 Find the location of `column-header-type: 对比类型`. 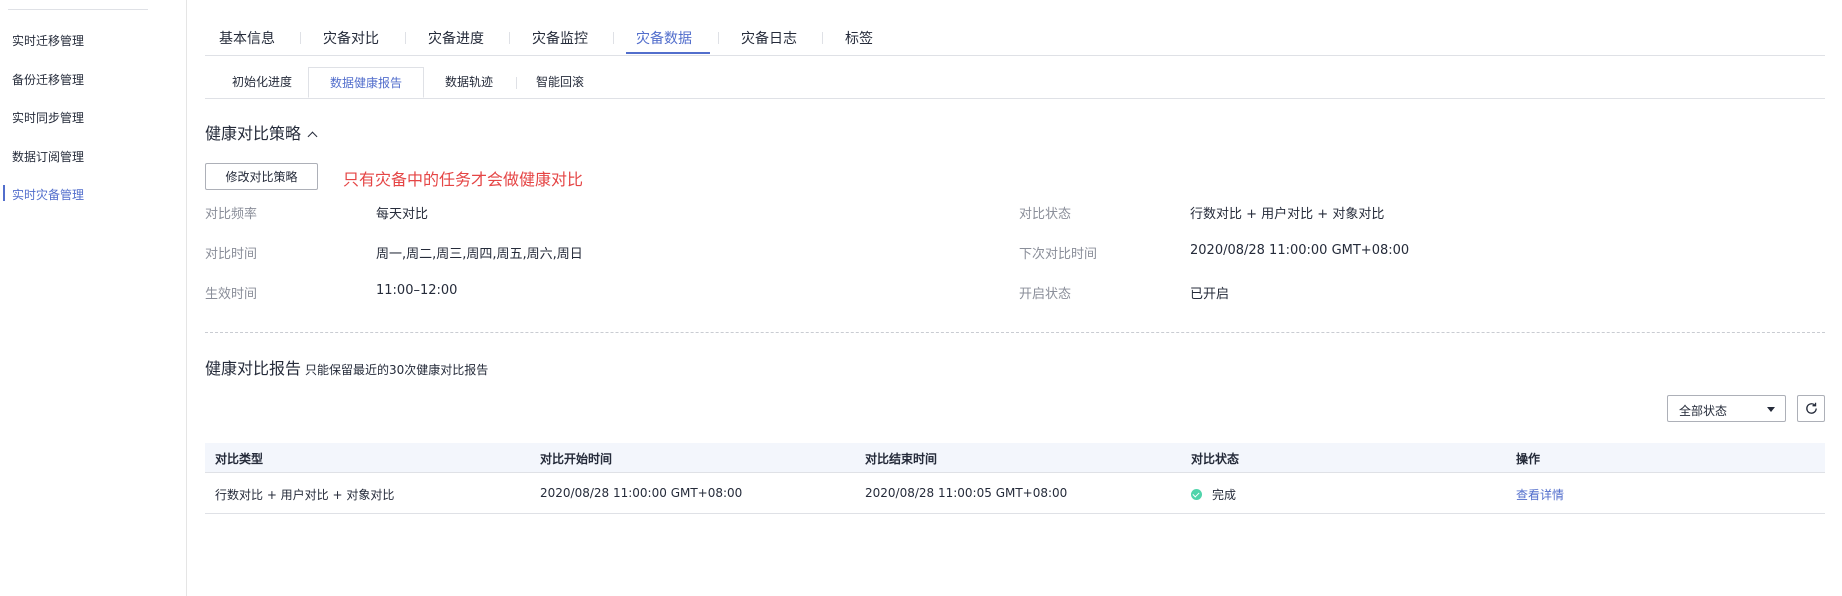

column-header-type: 对比类型 is located at coordinates (239, 458).